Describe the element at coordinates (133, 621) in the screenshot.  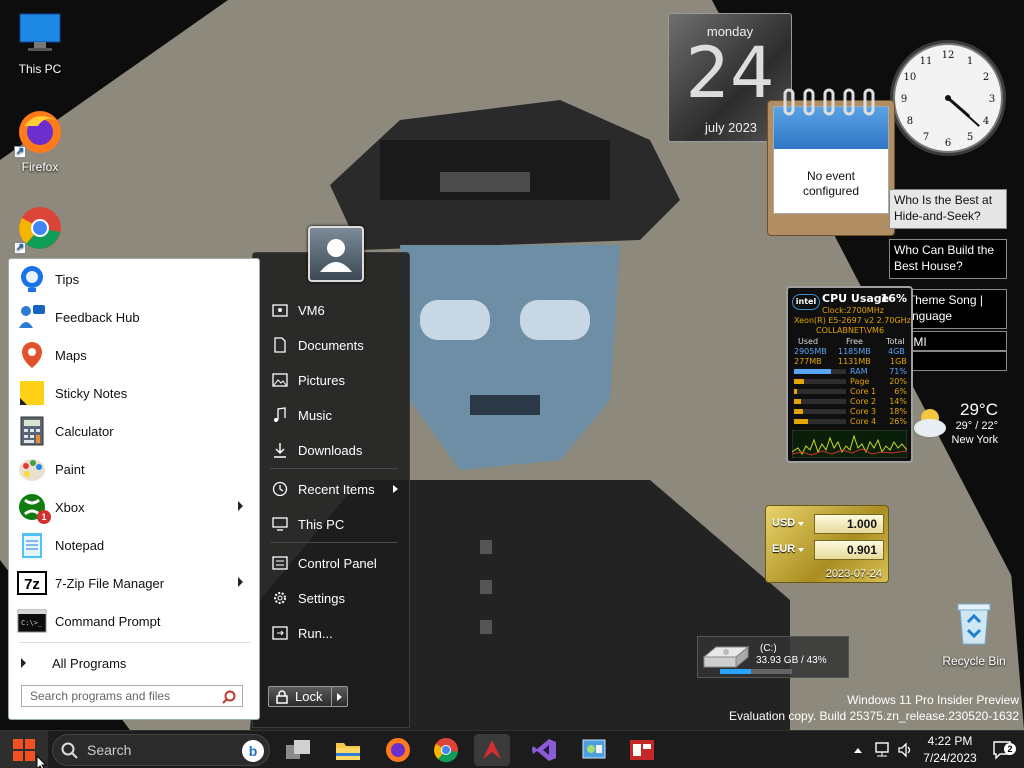
I see `start-menu-item-command-prompt: C:\>_ Command Prompt` at that location.